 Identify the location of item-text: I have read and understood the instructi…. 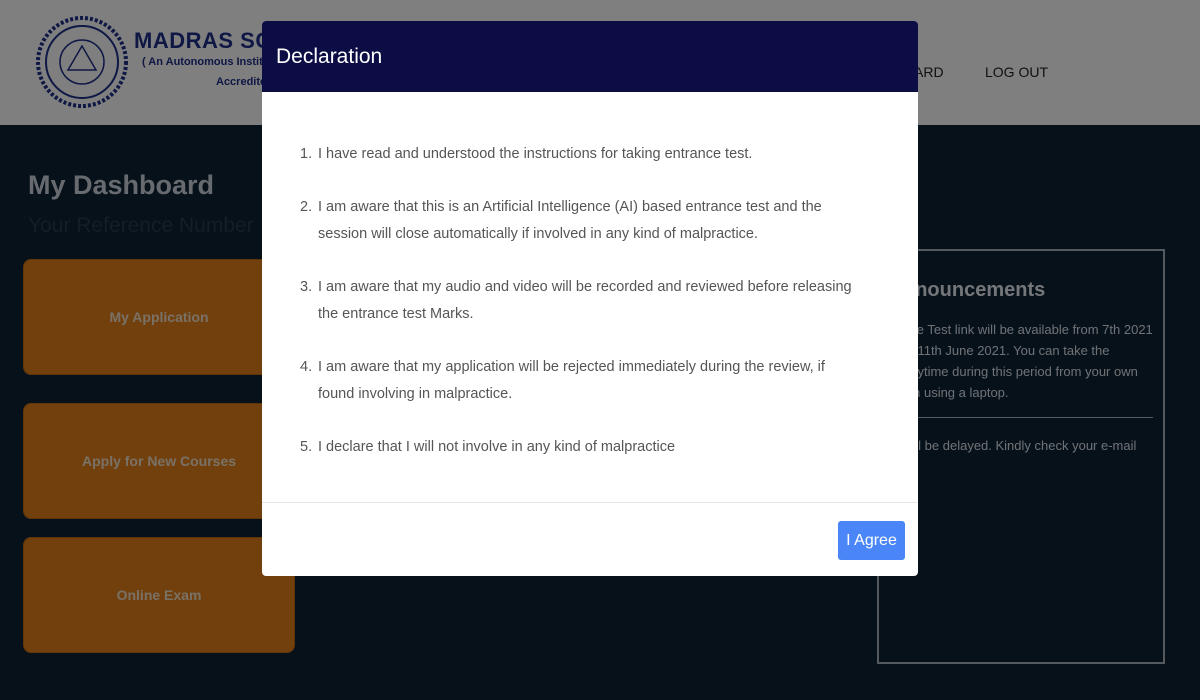
(535, 154).